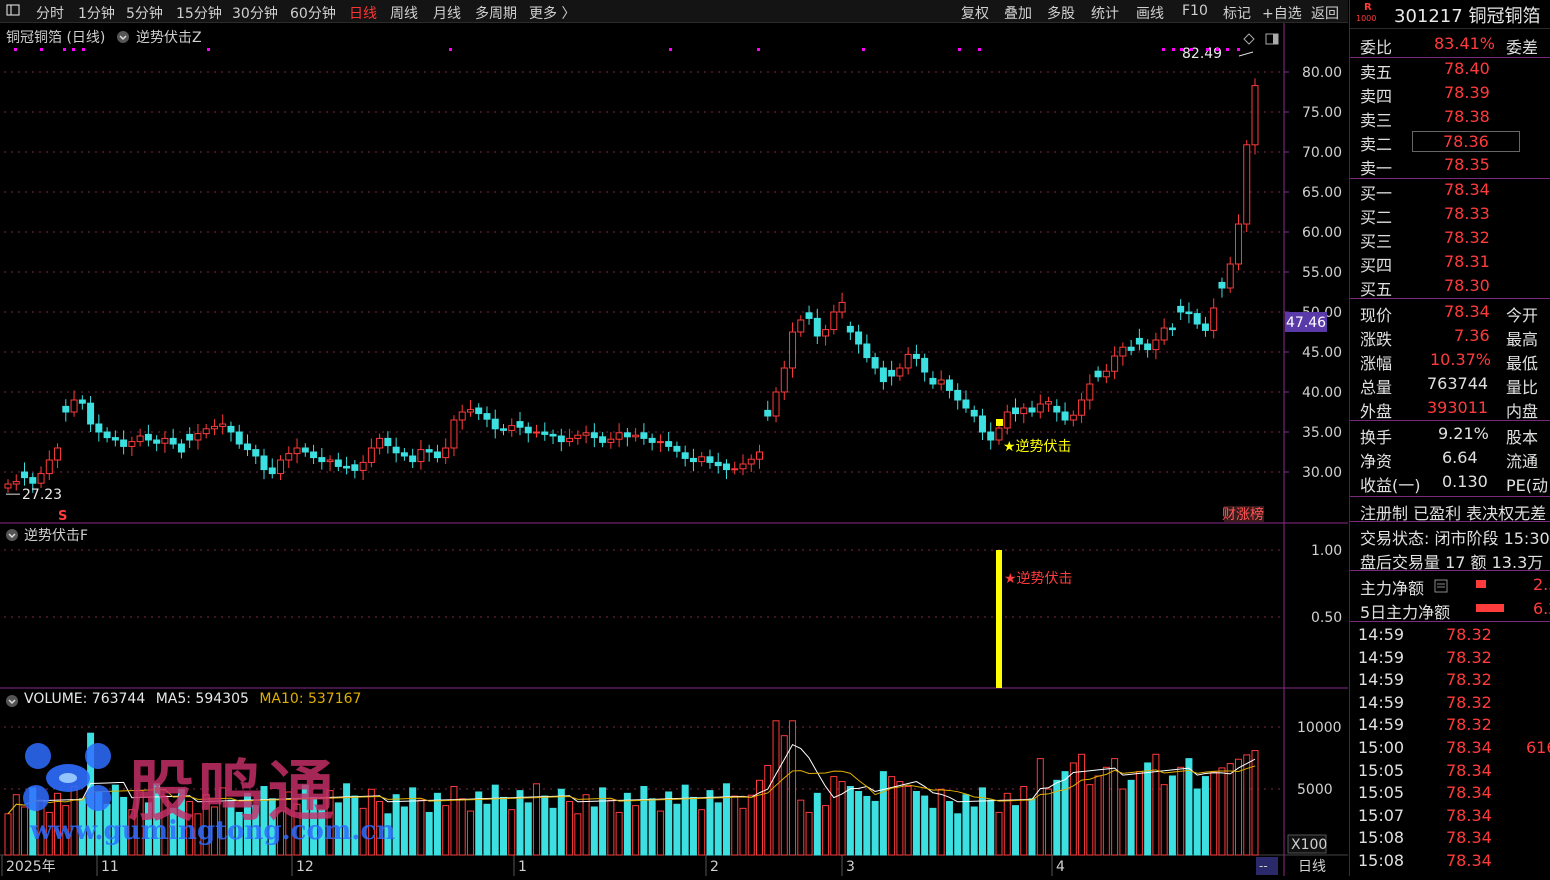 The image size is (1550, 880). What do you see at coordinates (123, 38) in the screenshot?
I see `indicator-toggle-icon` at bounding box center [123, 38].